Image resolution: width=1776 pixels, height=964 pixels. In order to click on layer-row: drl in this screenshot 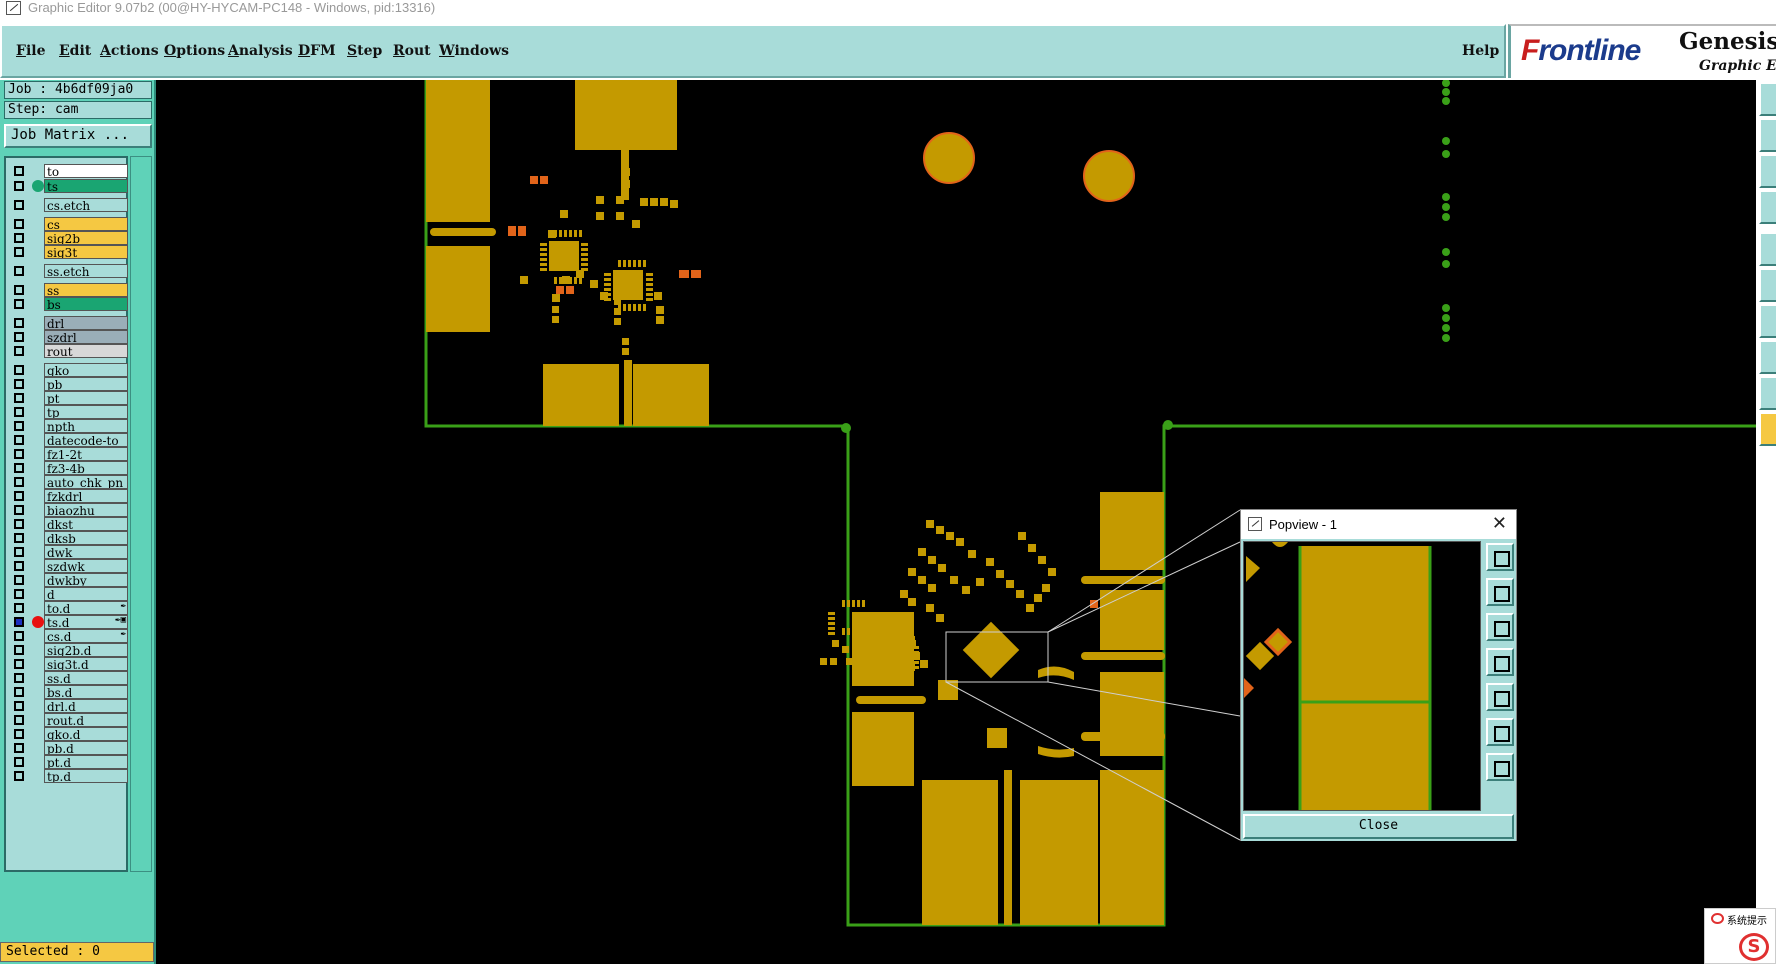, I will do `click(68, 323)`.